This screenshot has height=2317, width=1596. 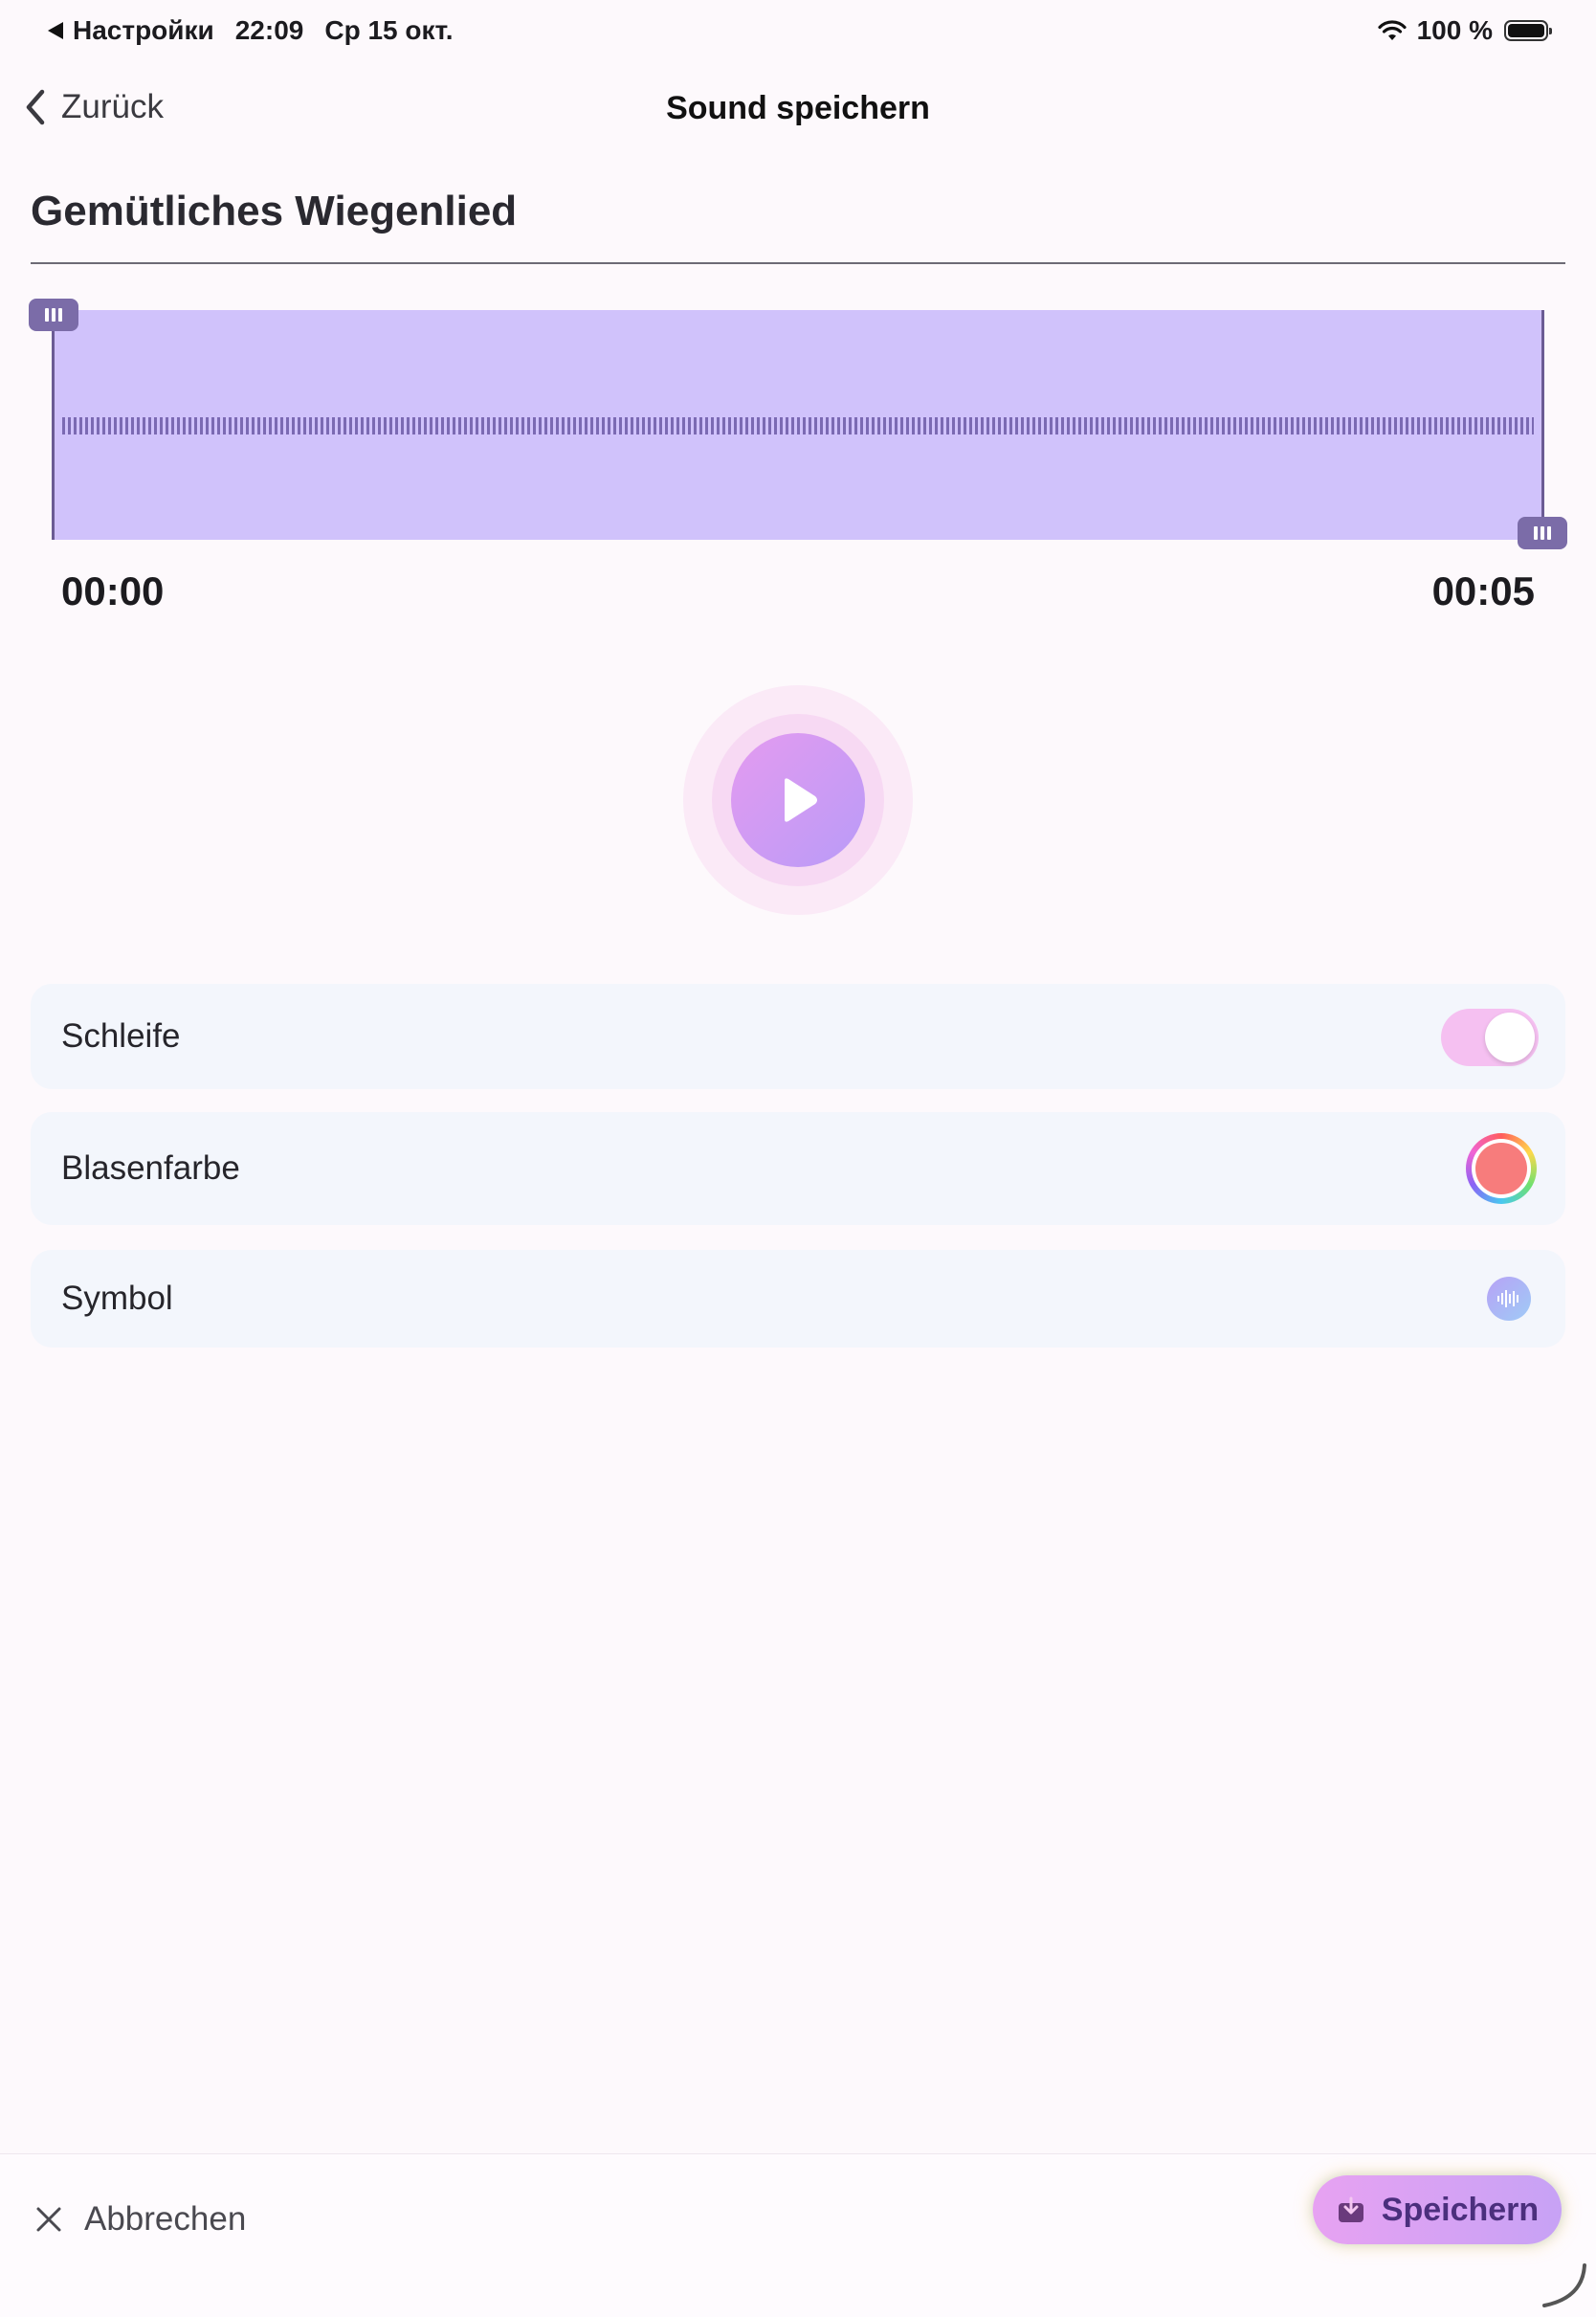 I want to click on waveform-bars, so click(x=798, y=425).